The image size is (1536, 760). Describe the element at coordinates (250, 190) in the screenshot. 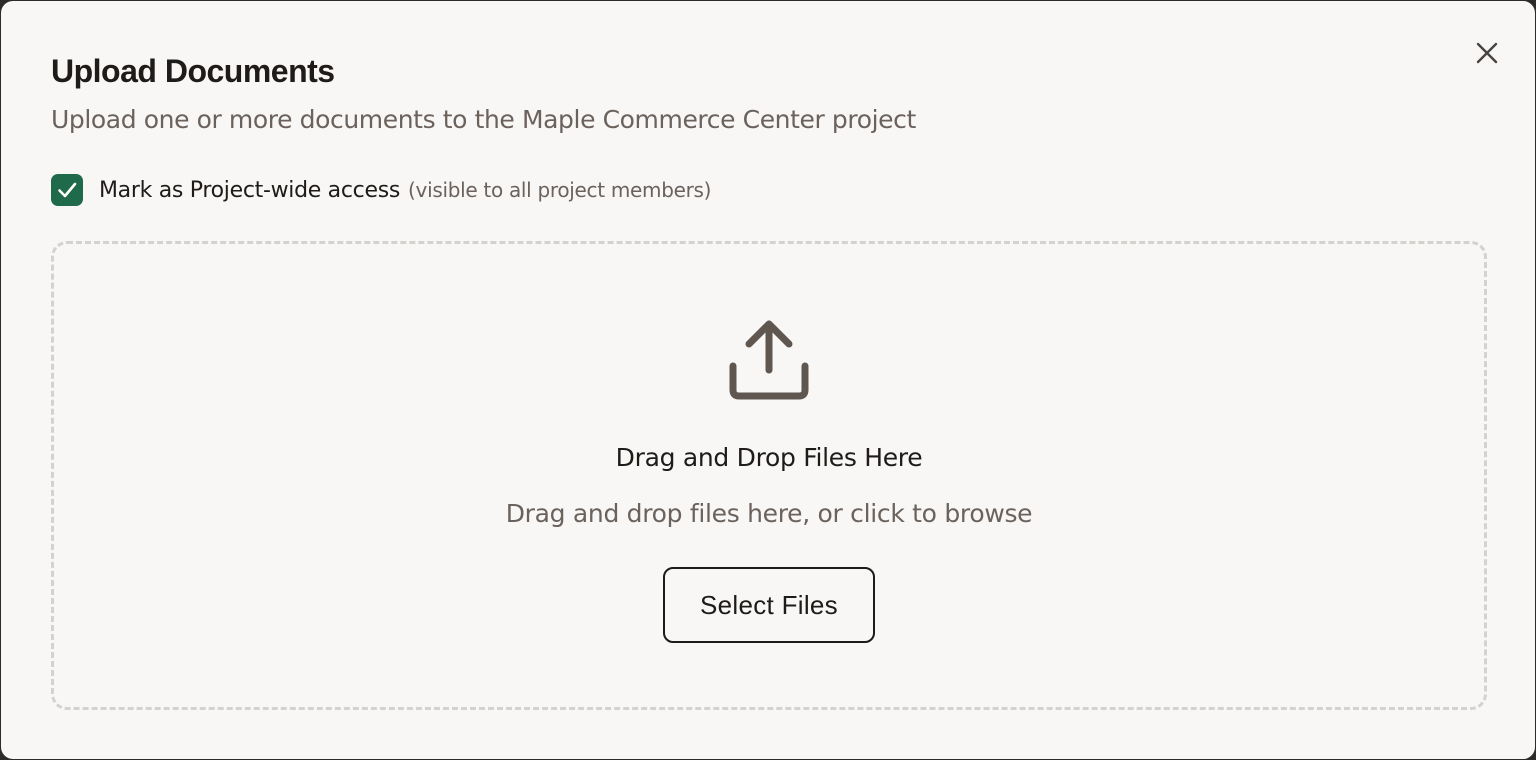

I see `project-wide-access-label: Mark as Project-wide access` at that location.